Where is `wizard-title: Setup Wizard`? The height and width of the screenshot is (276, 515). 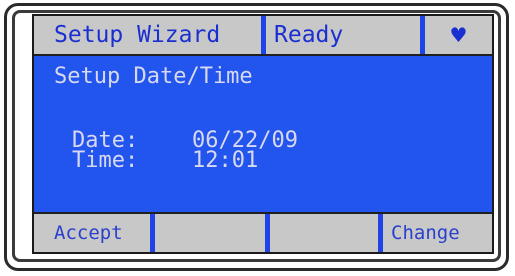
wizard-title: Setup Wizard is located at coordinates (137, 35).